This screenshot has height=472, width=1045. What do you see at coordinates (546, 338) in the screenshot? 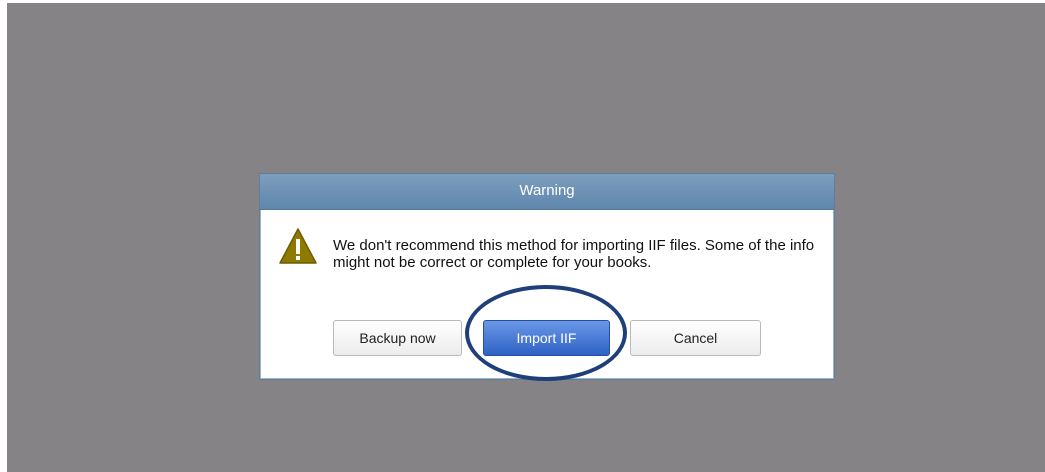
I see `import-iif-button: Import IIF` at bounding box center [546, 338].